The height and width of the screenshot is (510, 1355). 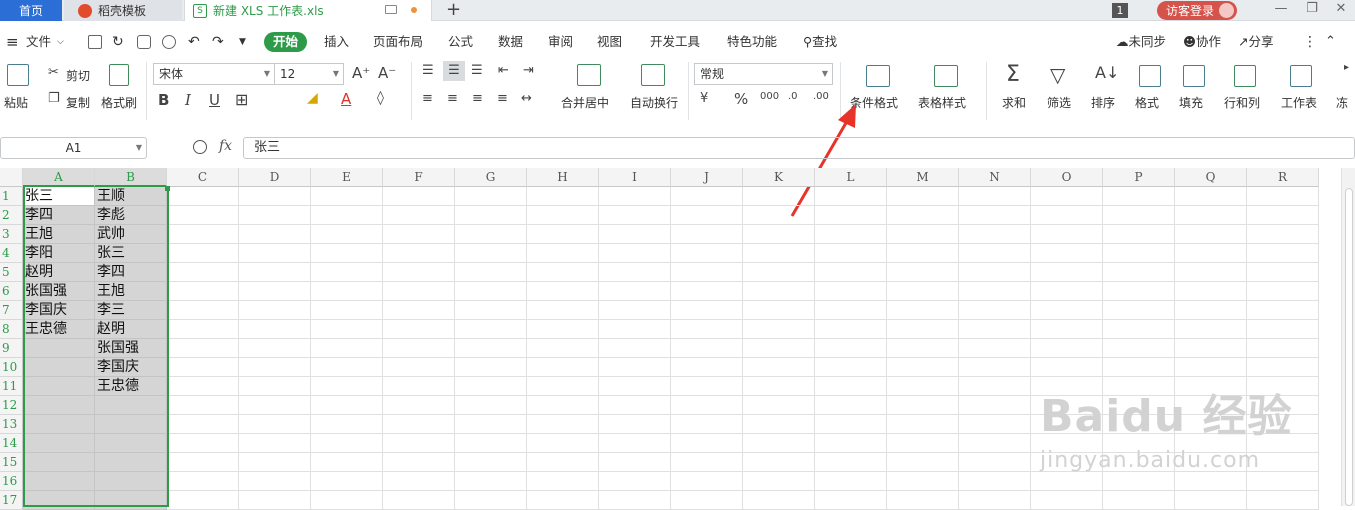 What do you see at coordinates (11, 177) in the screenshot?
I see `select-all-corner` at bounding box center [11, 177].